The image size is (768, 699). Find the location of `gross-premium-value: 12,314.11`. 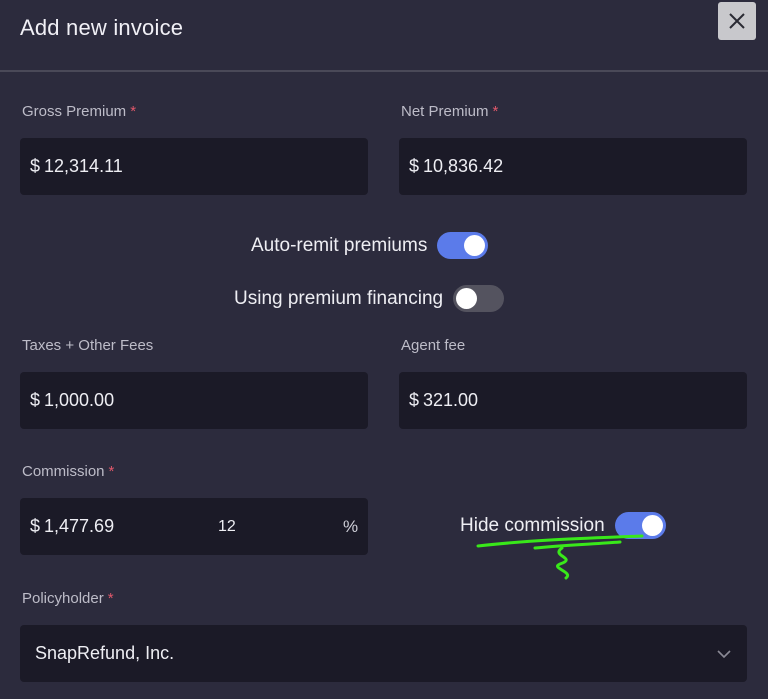

gross-premium-value: 12,314.11 is located at coordinates (83, 166).